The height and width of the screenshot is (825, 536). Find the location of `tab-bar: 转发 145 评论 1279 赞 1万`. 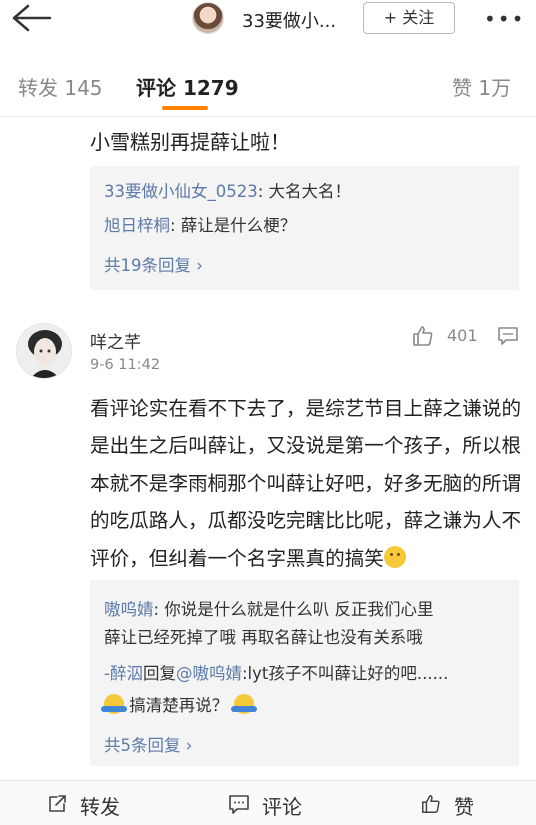

tab-bar: 转发 145 评论 1279 赞 1万 is located at coordinates (268, 89).